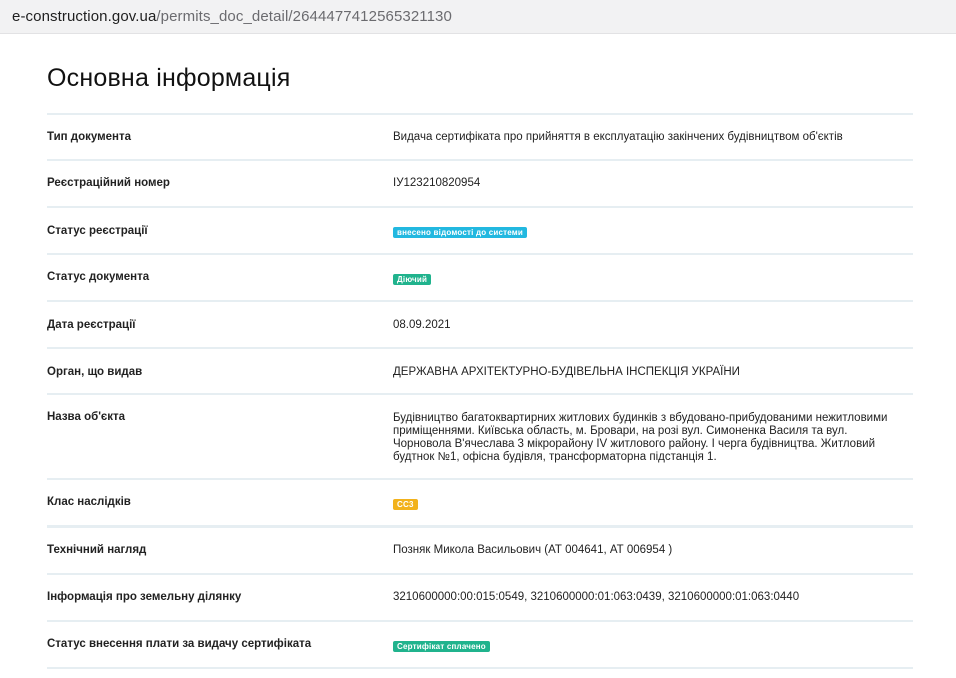  I want to click on row-value-wrapper: Сертифікат сплачено, so click(648, 646).